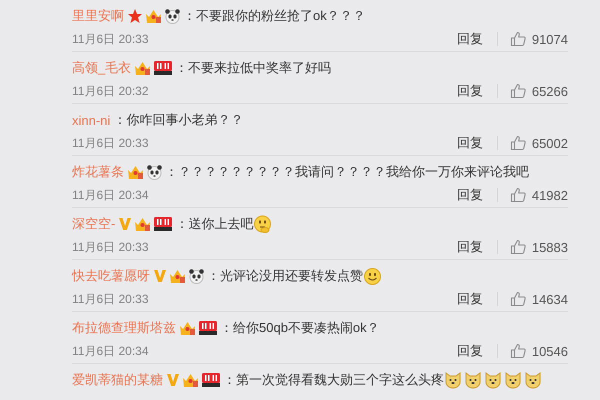 The image size is (600, 400). Describe the element at coordinates (539, 39) in the screenshot. I see `like-button: 91074` at that location.